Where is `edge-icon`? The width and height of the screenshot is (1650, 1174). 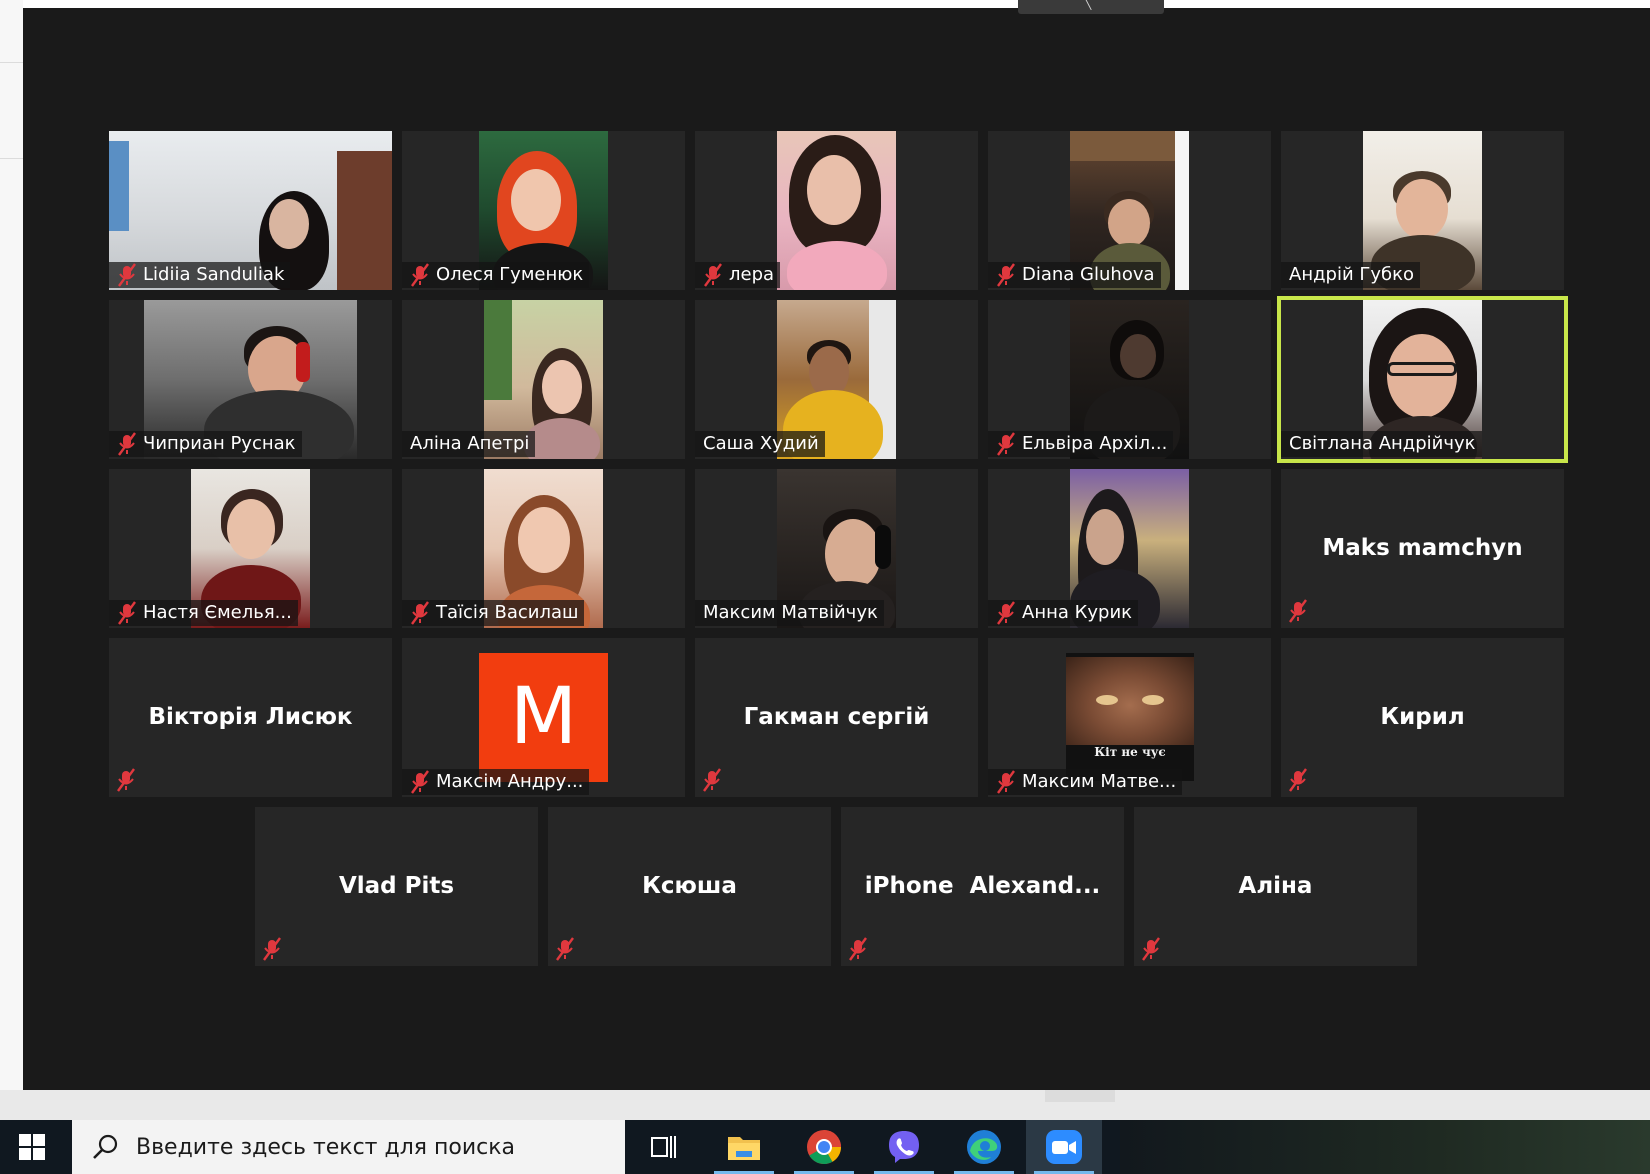
edge-icon is located at coordinates (984, 1147).